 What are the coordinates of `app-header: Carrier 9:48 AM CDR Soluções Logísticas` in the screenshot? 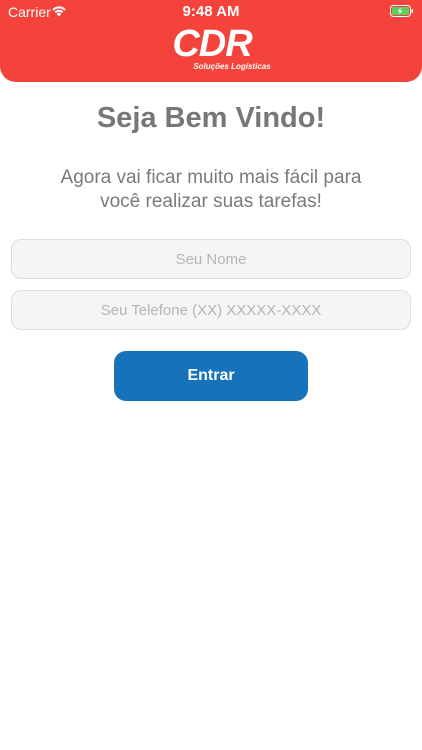 It's located at (211, 41).